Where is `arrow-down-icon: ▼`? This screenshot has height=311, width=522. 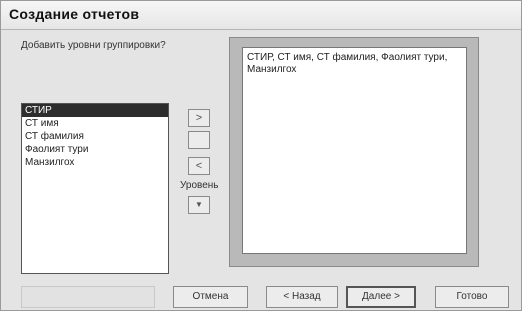 arrow-down-icon: ▼ is located at coordinates (199, 204).